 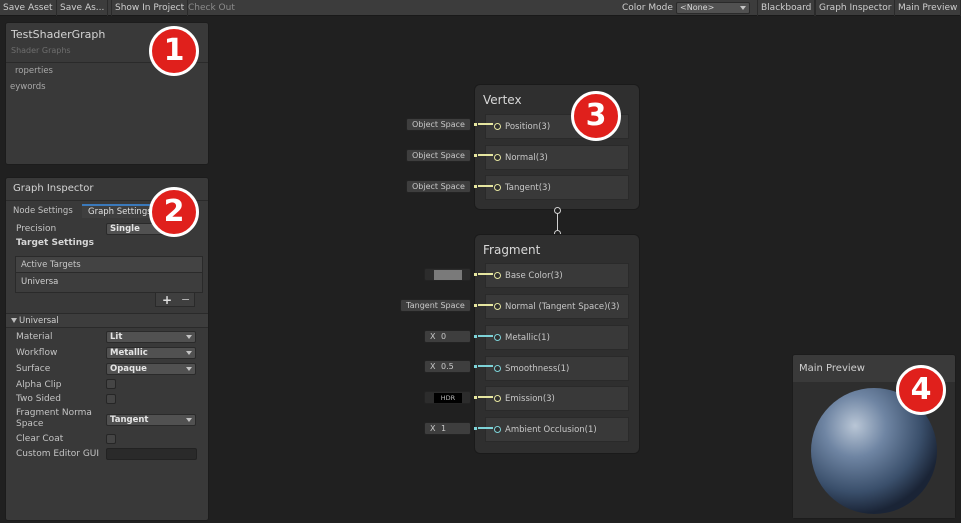 What do you see at coordinates (151, 454) in the screenshot?
I see `custom-editor-gui-field` at bounding box center [151, 454].